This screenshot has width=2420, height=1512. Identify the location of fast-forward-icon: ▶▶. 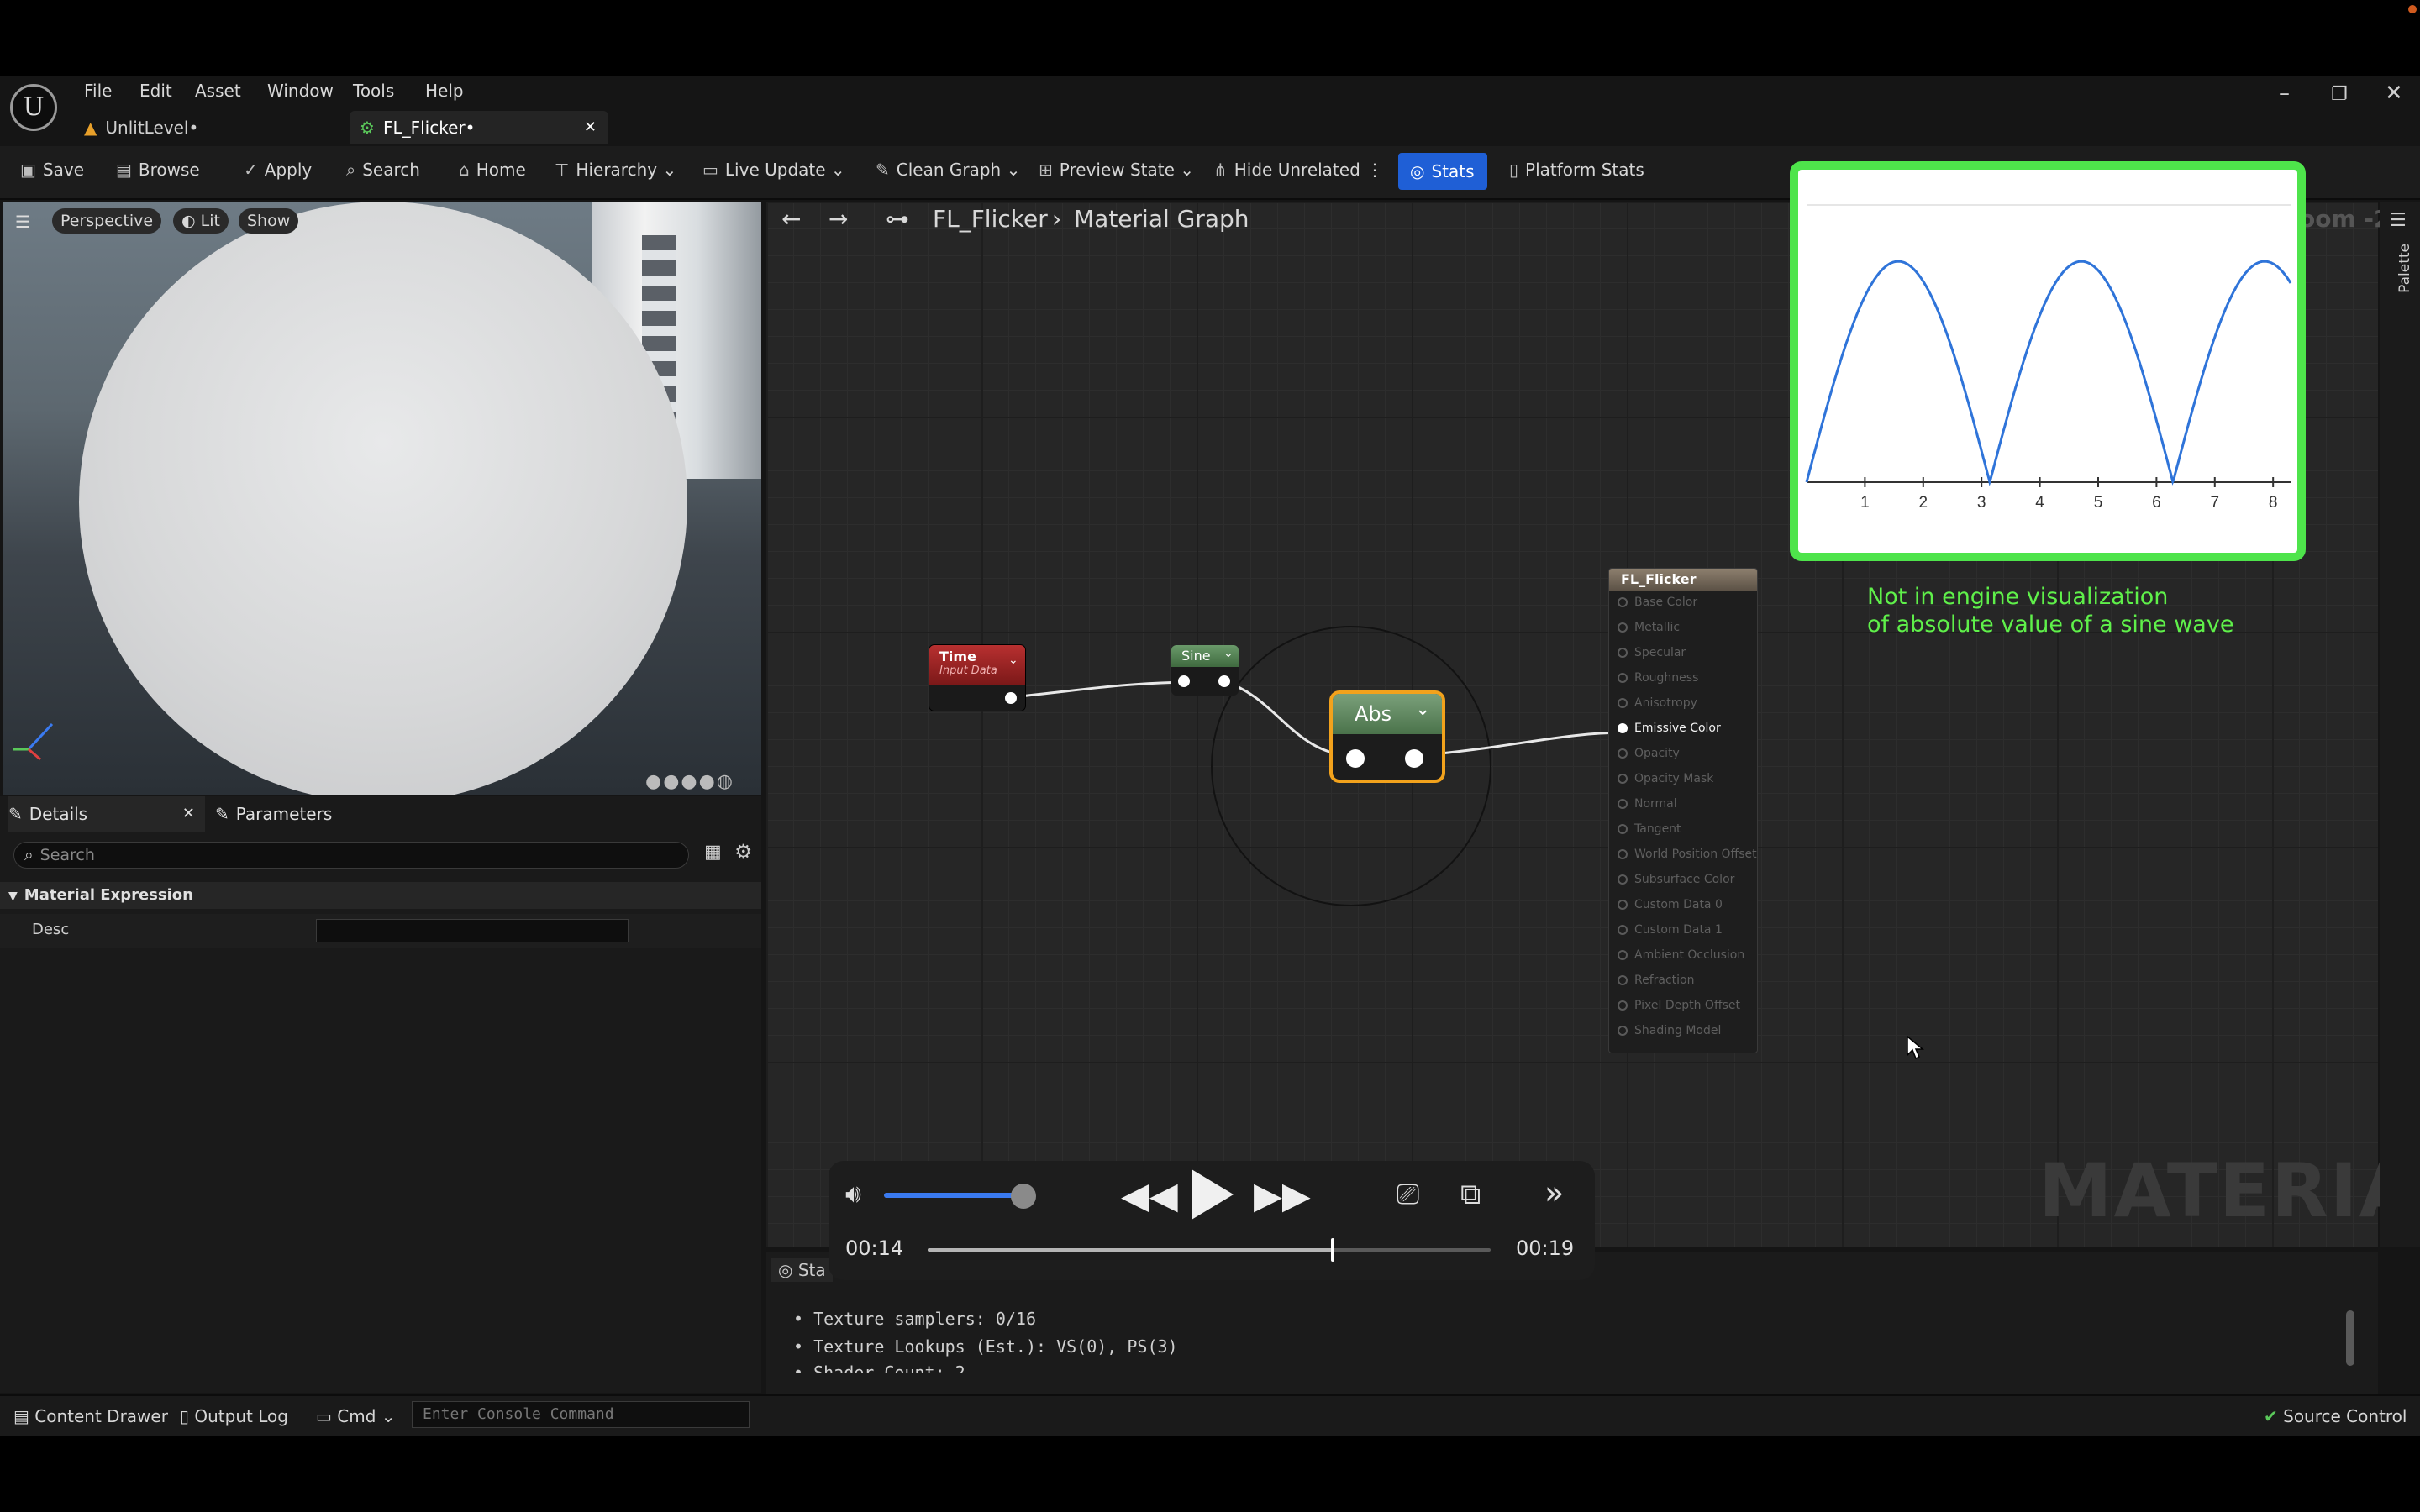
(1283, 1195).